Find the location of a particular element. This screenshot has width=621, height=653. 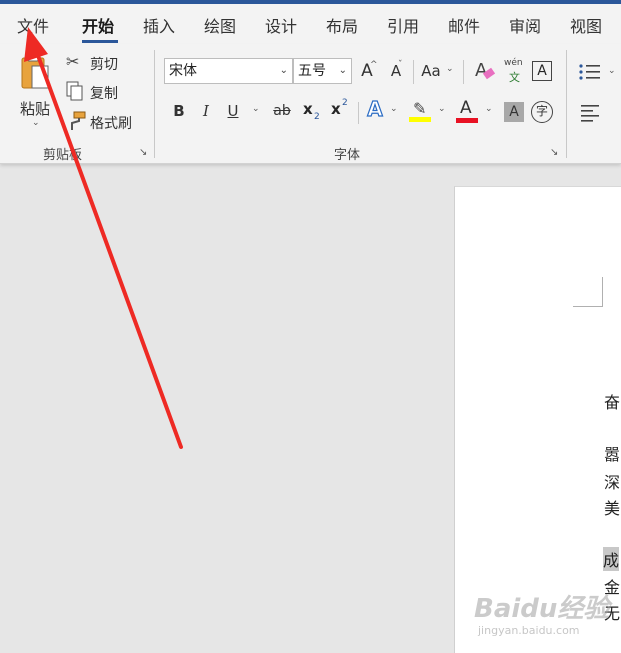

arrow-head-icon is located at coordinates (36, 44).